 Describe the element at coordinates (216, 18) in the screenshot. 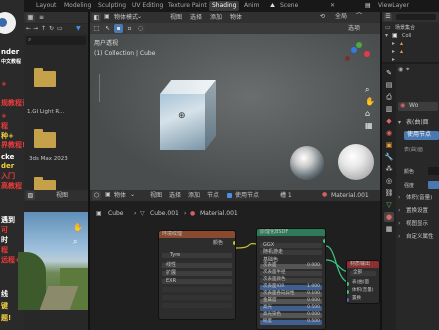

I see `menu-add: 添加` at that location.